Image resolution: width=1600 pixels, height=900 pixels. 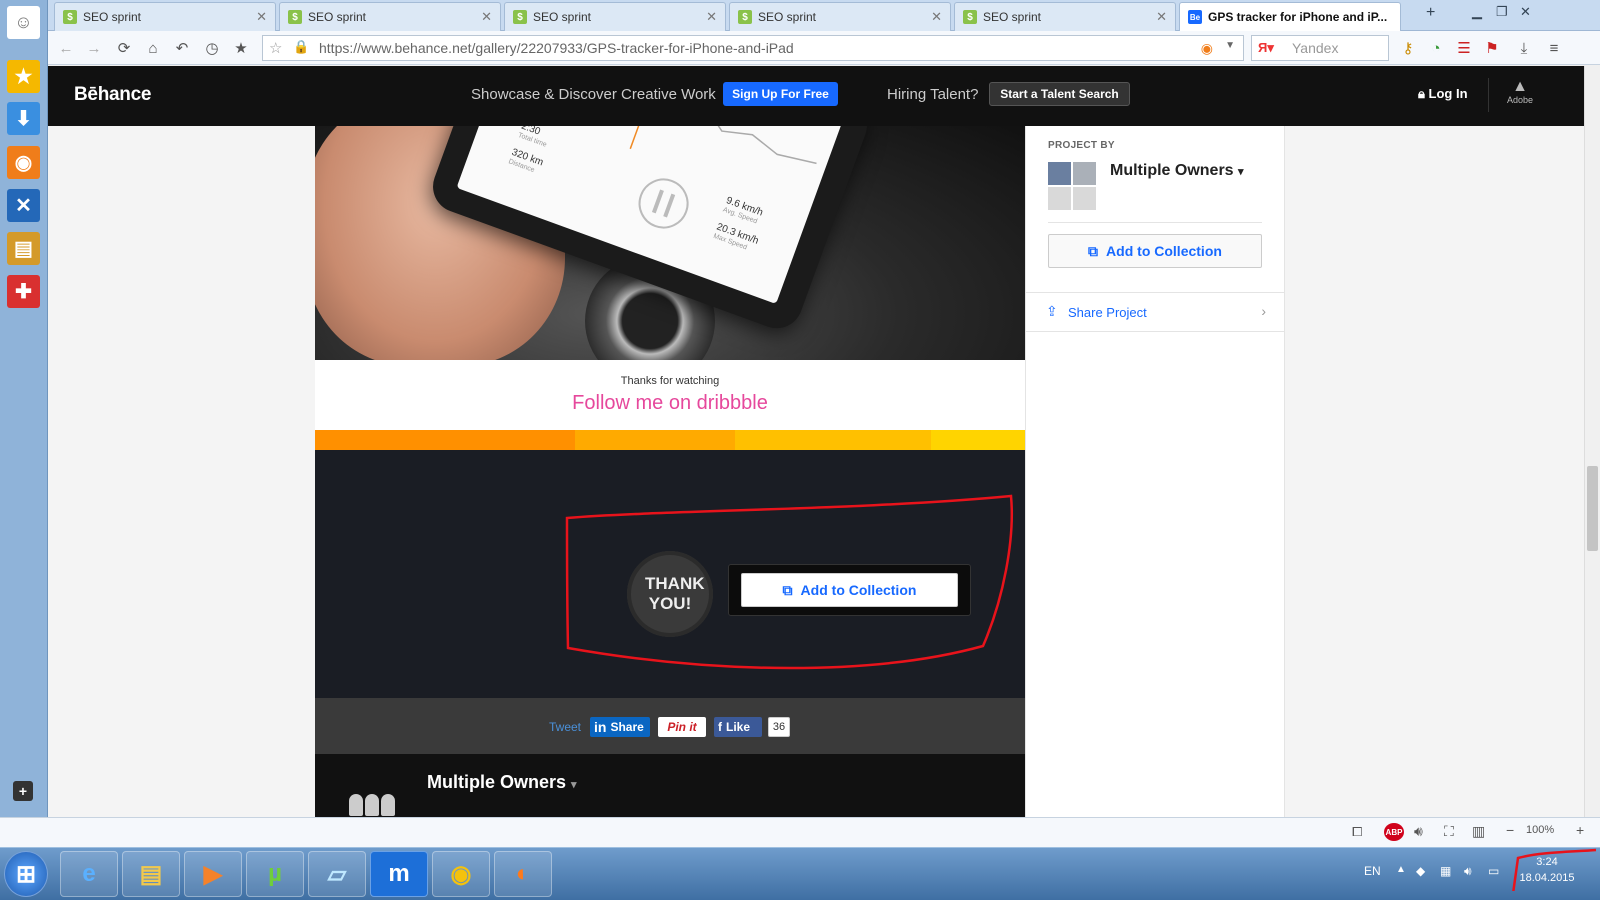 What do you see at coordinates (1394, 832) in the screenshot?
I see `adblock-icon: ABP` at bounding box center [1394, 832].